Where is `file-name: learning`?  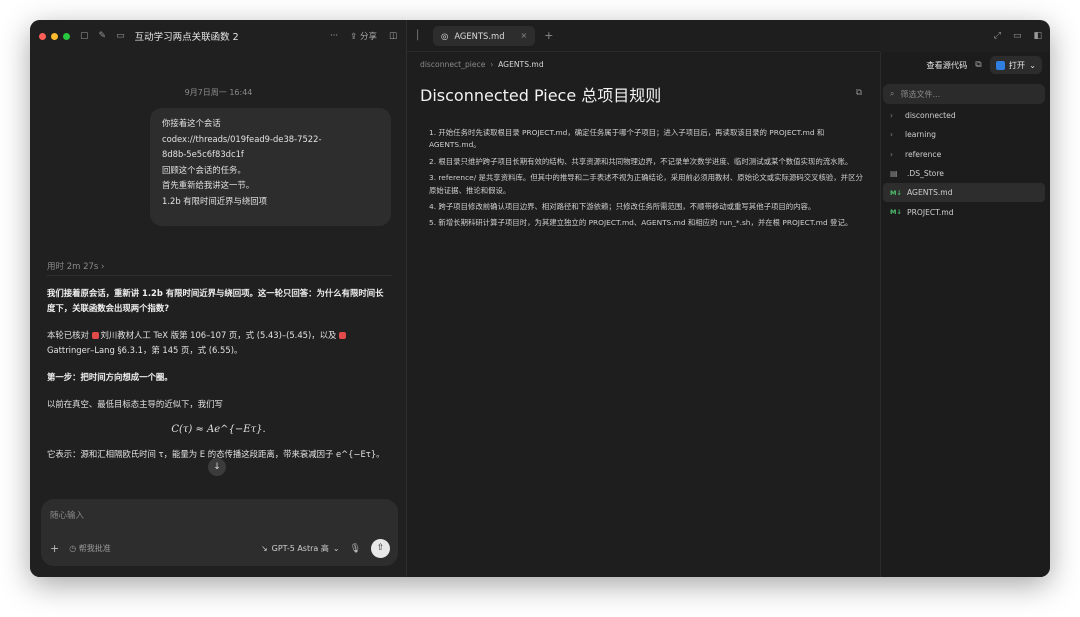 file-name: learning is located at coordinates (920, 135).